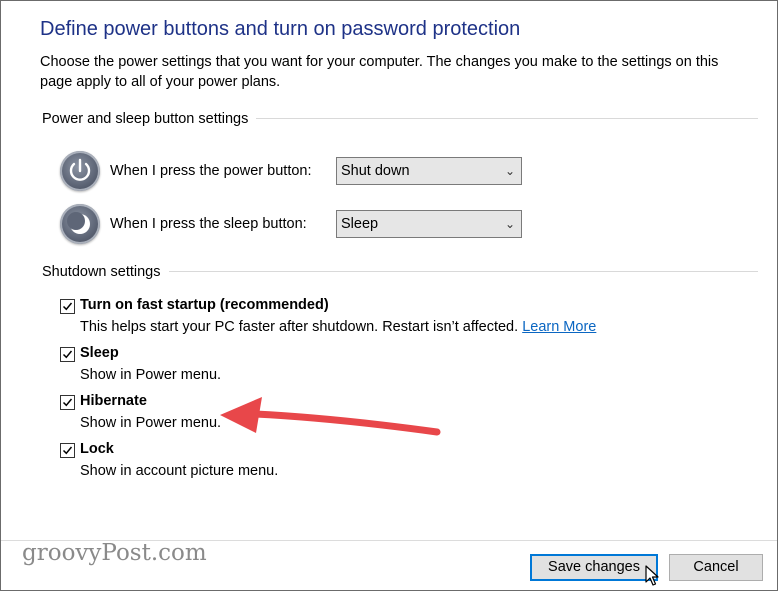 The width and height of the screenshot is (778, 591). What do you see at coordinates (716, 567) in the screenshot?
I see `cancel-button: Cancel` at bounding box center [716, 567].